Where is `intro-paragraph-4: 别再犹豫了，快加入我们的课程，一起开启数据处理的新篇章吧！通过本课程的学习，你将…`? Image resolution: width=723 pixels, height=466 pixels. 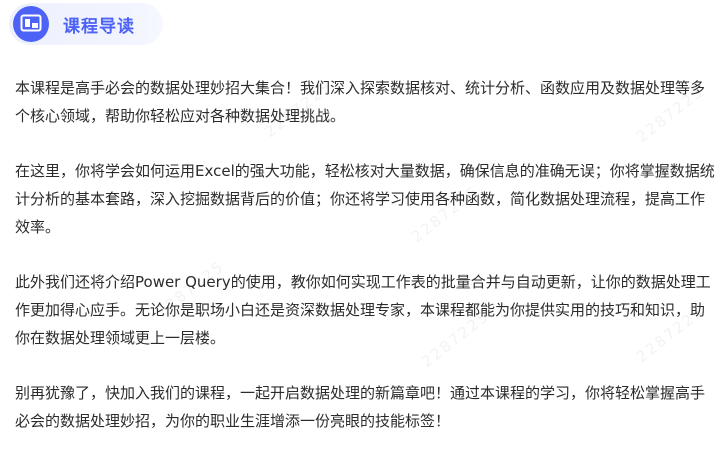
intro-paragraph-4: 别再犹豫了，快加入我们的课程，一起开启数据处理的新篇章吧！通过本课程的学习，你将… is located at coordinates (360, 407).